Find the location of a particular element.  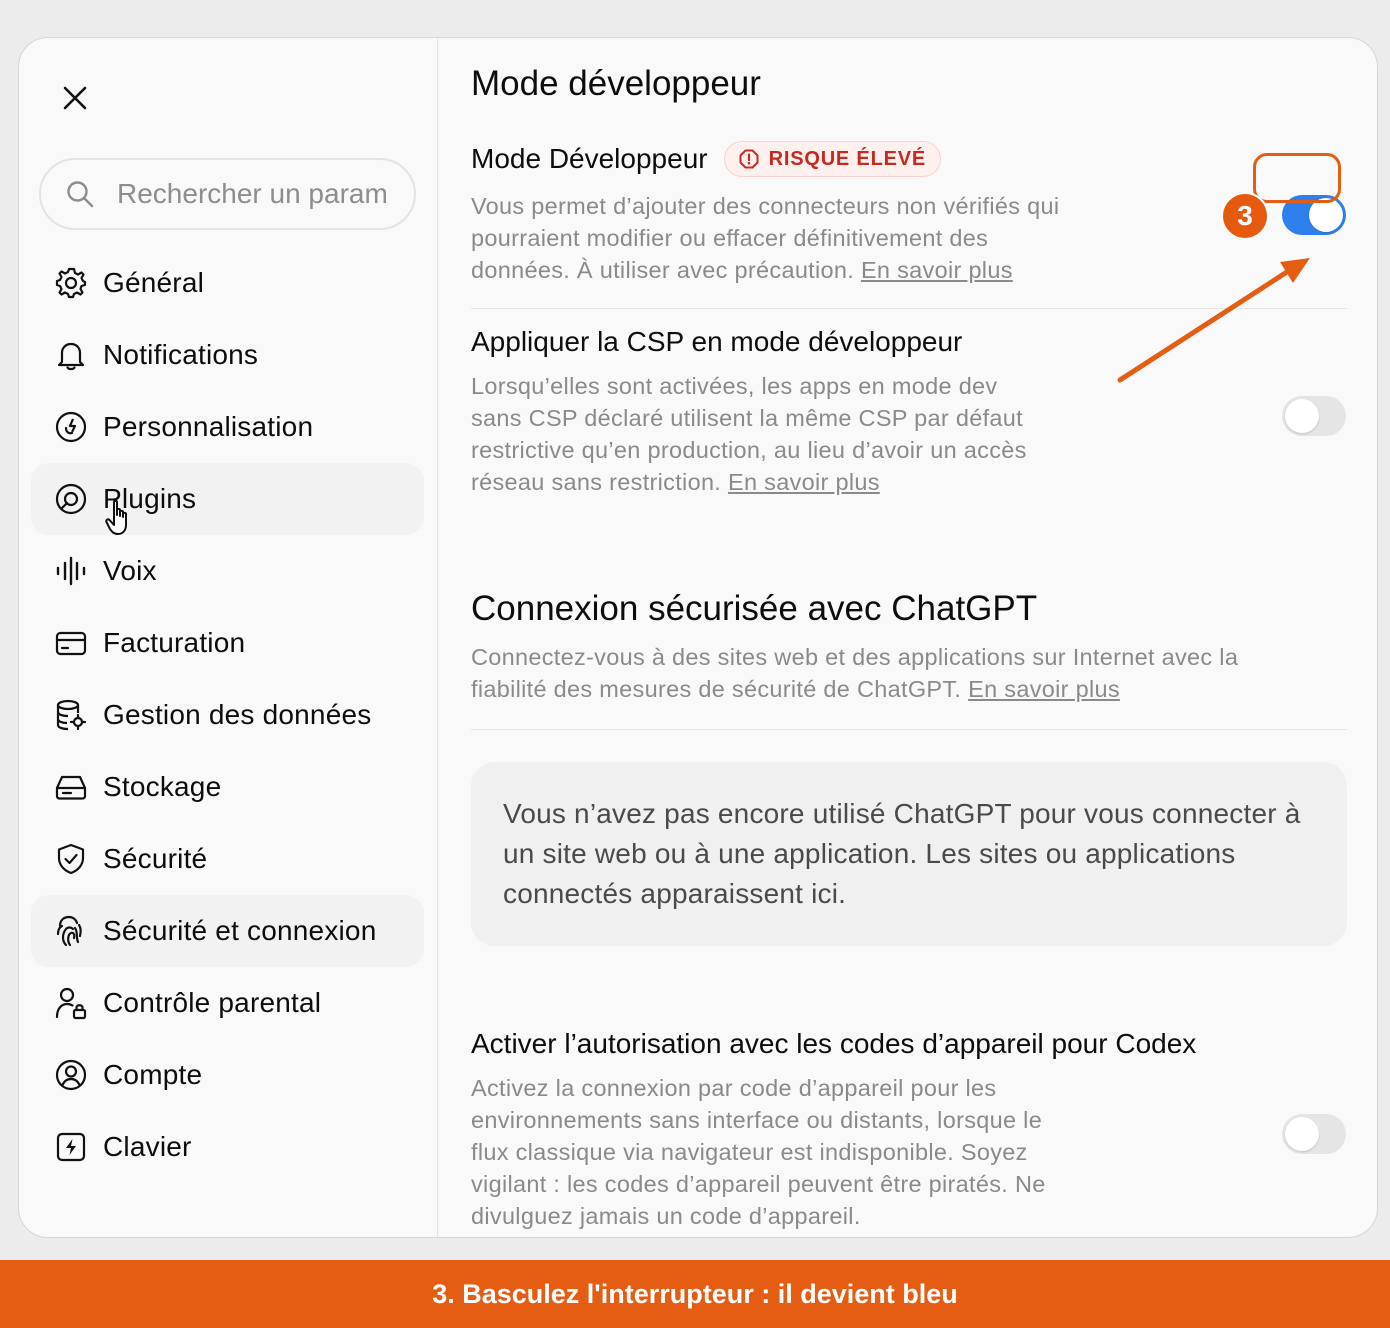

sidebar-item-data-controls: Gestion des données is located at coordinates (227, 715).